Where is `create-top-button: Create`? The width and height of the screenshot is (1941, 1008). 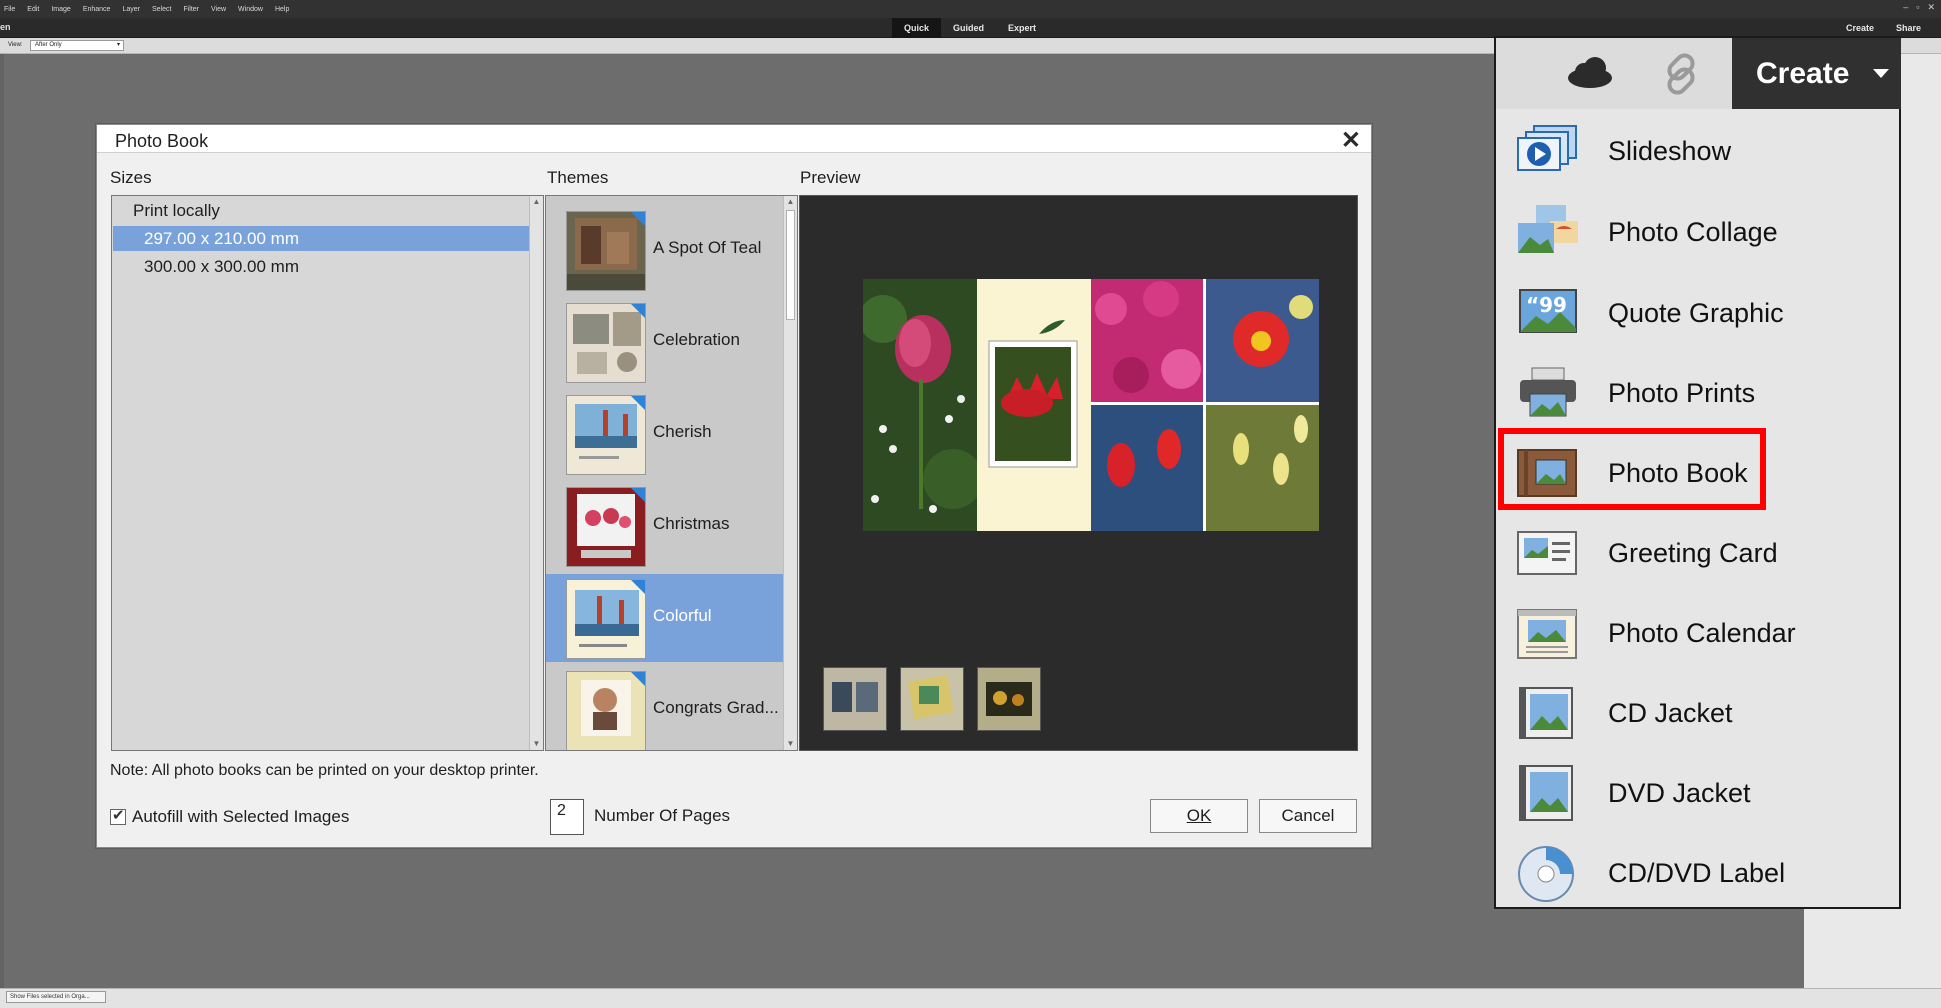
create-top-button: Create is located at coordinates (1860, 28).